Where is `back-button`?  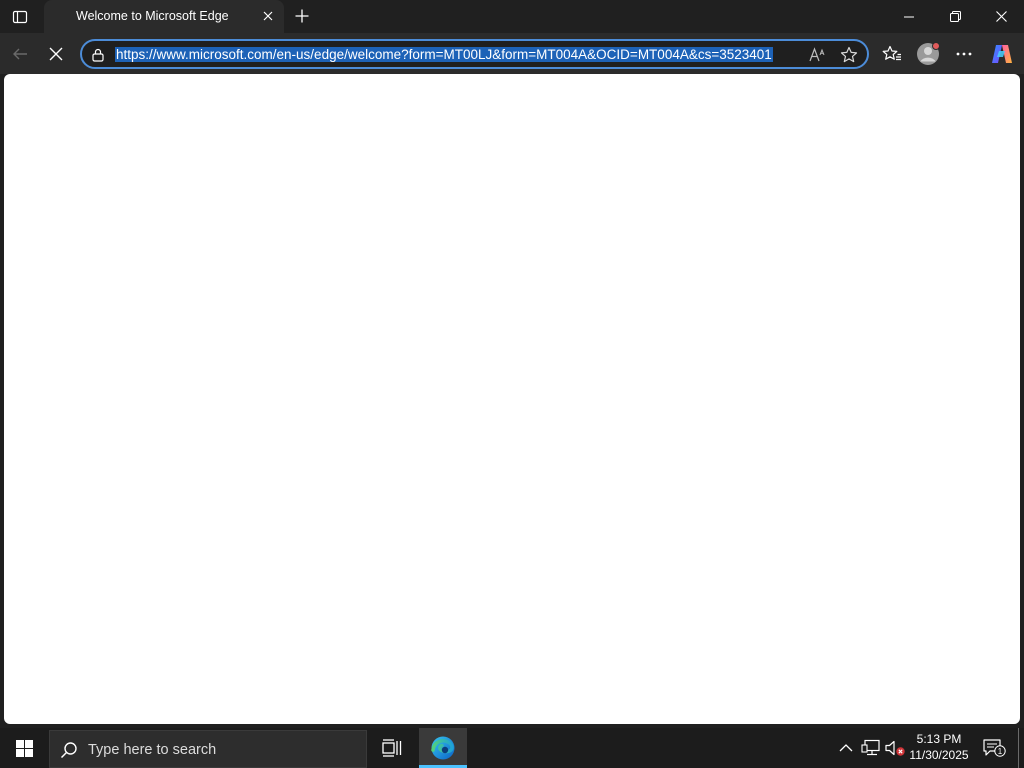
back-button is located at coordinates (20, 54).